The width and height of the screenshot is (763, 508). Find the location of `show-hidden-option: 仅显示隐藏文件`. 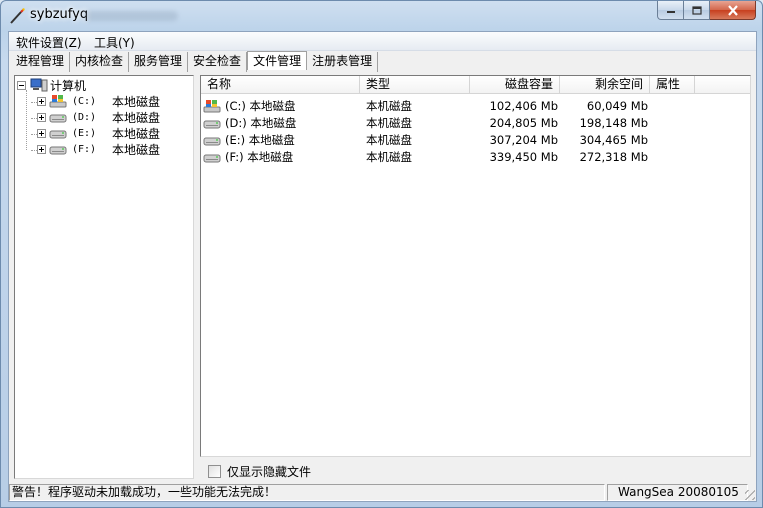

show-hidden-option: 仅显示隐藏文件 is located at coordinates (259, 471).